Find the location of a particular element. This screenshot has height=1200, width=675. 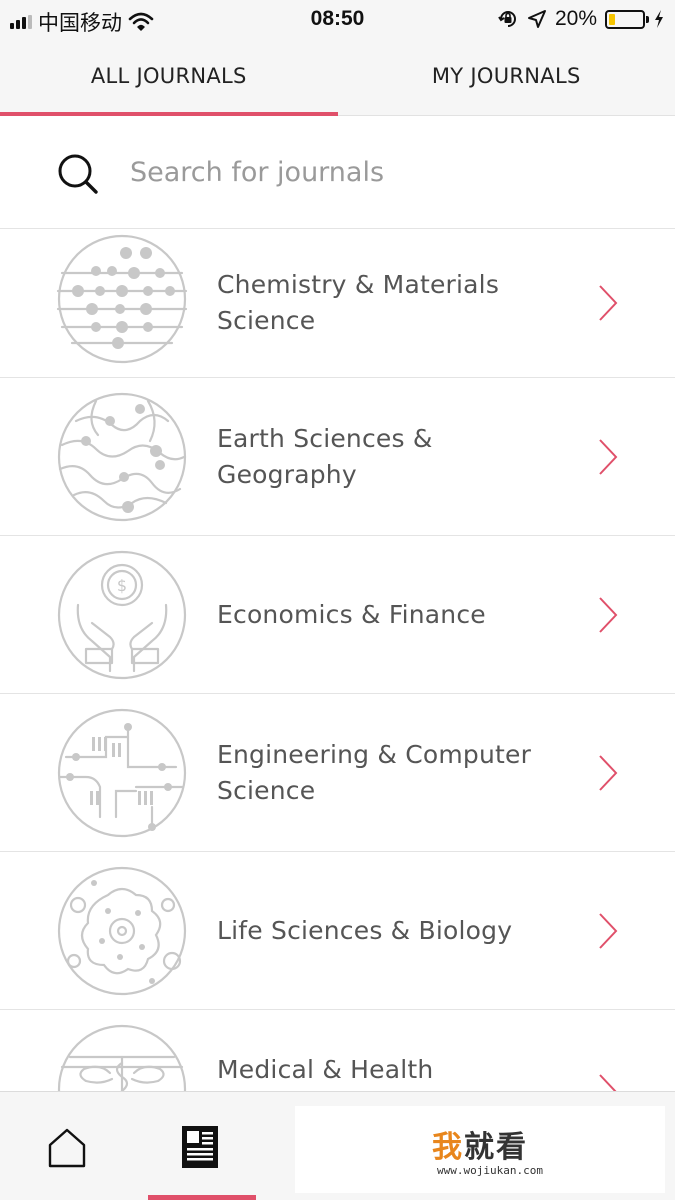

charging-icon is located at coordinates (659, 19).